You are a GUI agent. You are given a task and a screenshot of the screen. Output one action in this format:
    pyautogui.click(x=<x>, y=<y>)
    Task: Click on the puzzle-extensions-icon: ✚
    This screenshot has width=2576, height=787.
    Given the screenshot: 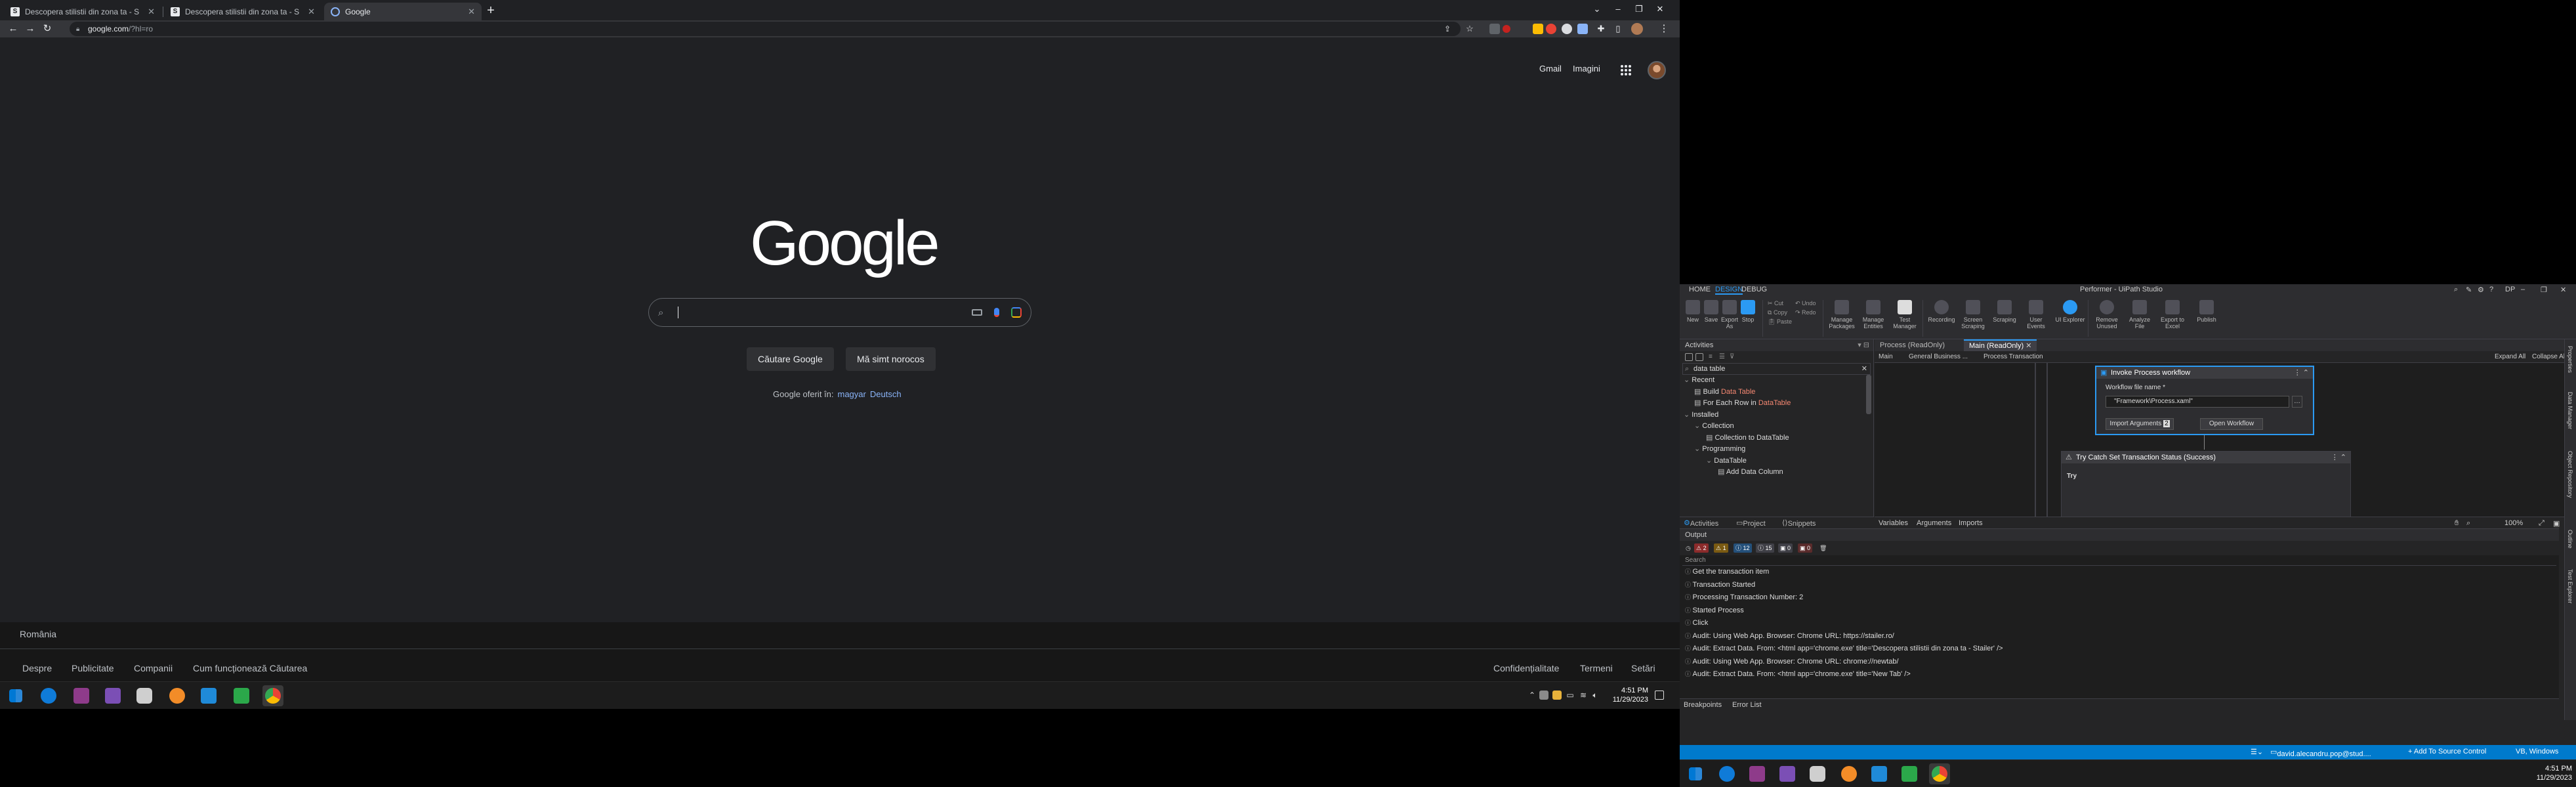 What is the action you would take?
    pyautogui.click(x=1601, y=29)
    